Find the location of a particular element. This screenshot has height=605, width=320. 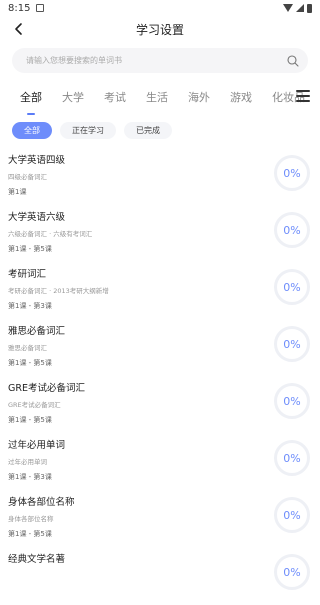

course-item: 大学英语六级 六级必备词汇 · 六级有考词汇 第1课 - 第5课 0% is located at coordinates (160, 234).